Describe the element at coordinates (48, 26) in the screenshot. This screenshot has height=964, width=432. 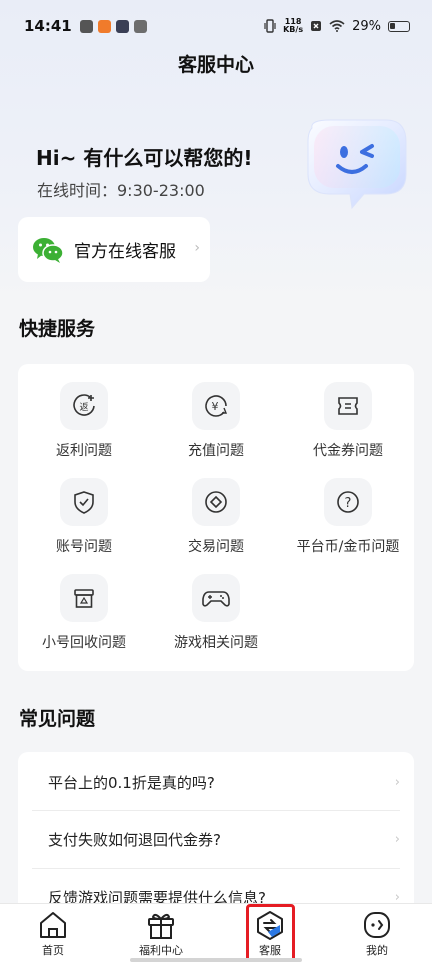
I see `status-time: 14:41` at that location.